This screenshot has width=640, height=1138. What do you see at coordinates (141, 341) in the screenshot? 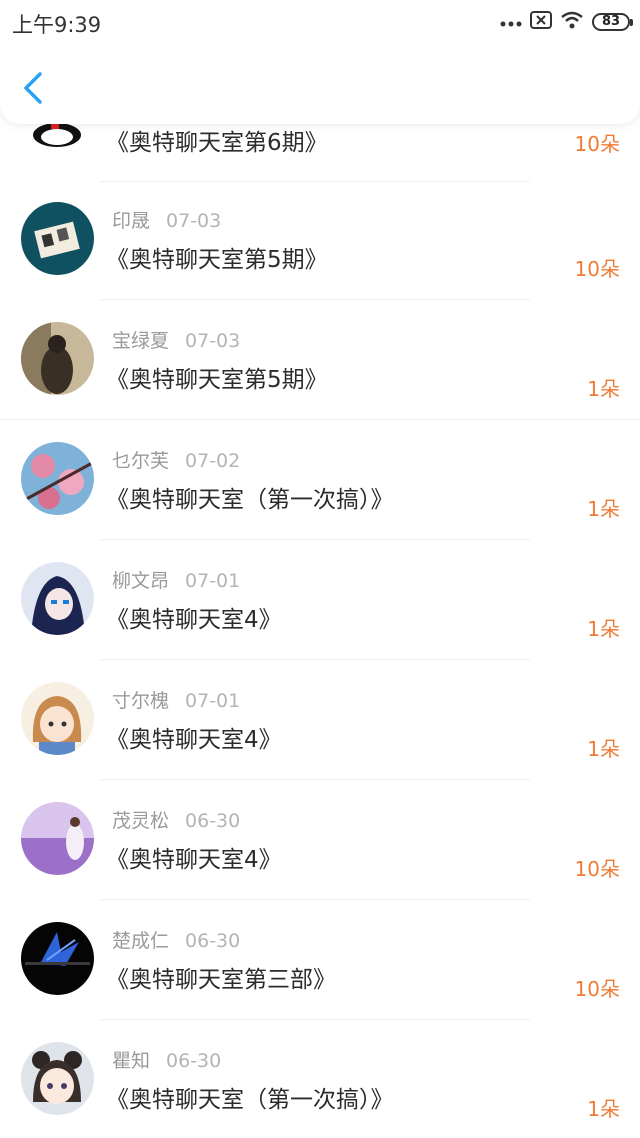
I see `sender-name: 宝绿夏` at bounding box center [141, 341].